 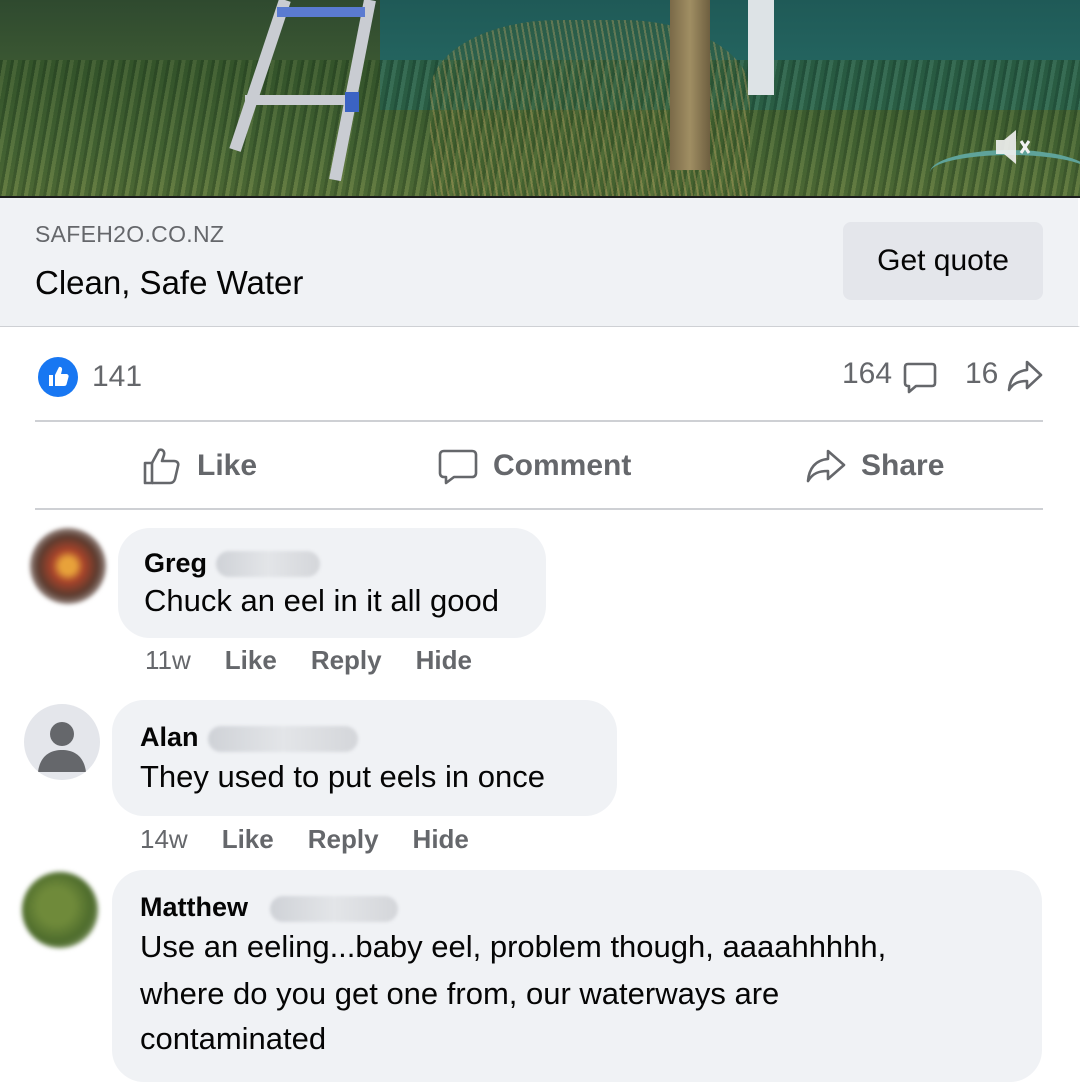 What do you see at coordinates (903, 465) in the screenshot?
I see `share-button-label: Share` at bounding box center [903, 465].